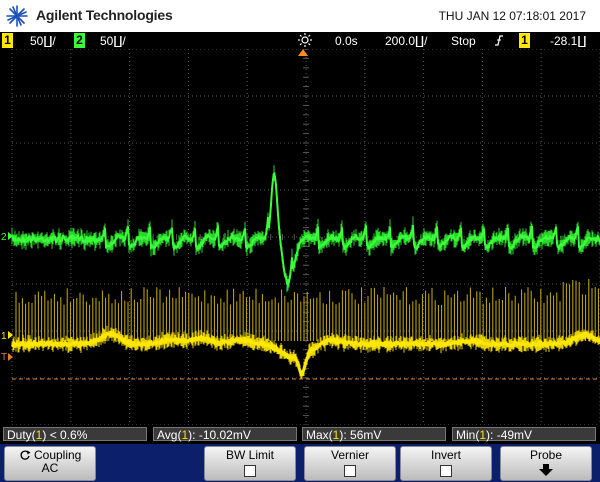  What do you see at coordinates (524, 434) in the screenshot?
I see `min-readout: Min(1): -49mV` at bounding box center [524, 434].